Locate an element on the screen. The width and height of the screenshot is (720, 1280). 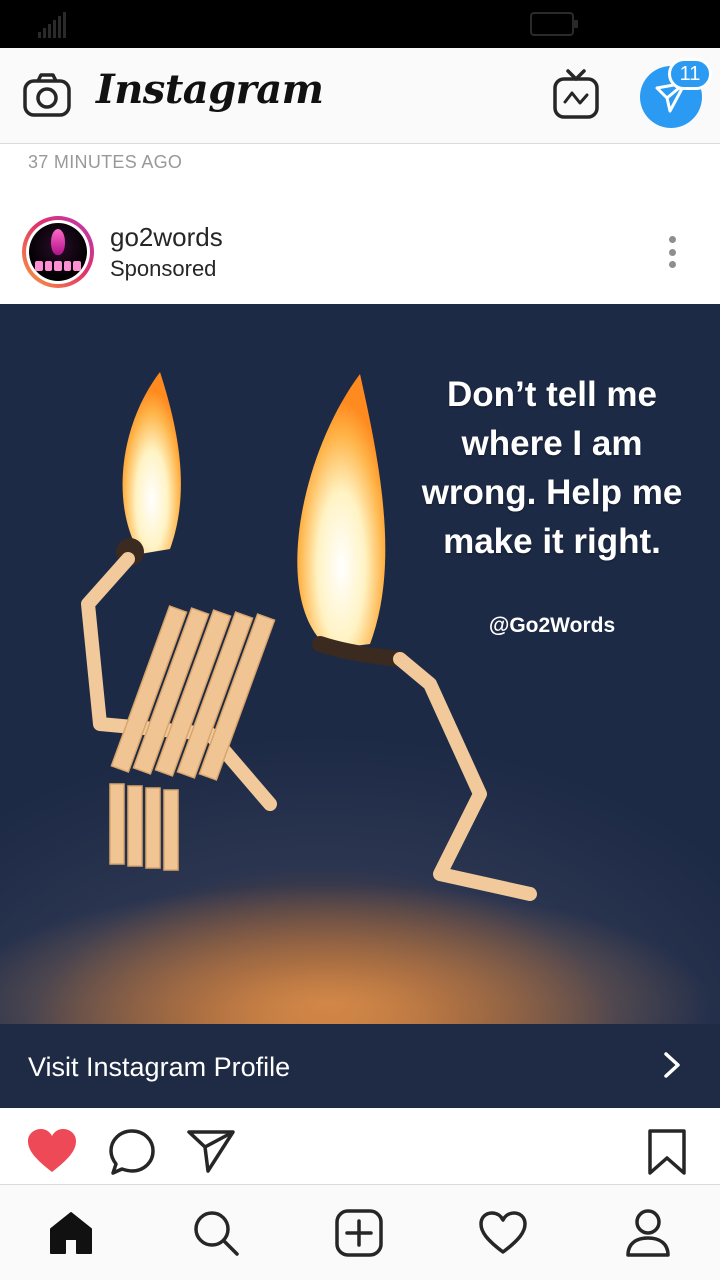
post-timestamp: 37 MINUTES AGO is located at coordinates (105, 162).